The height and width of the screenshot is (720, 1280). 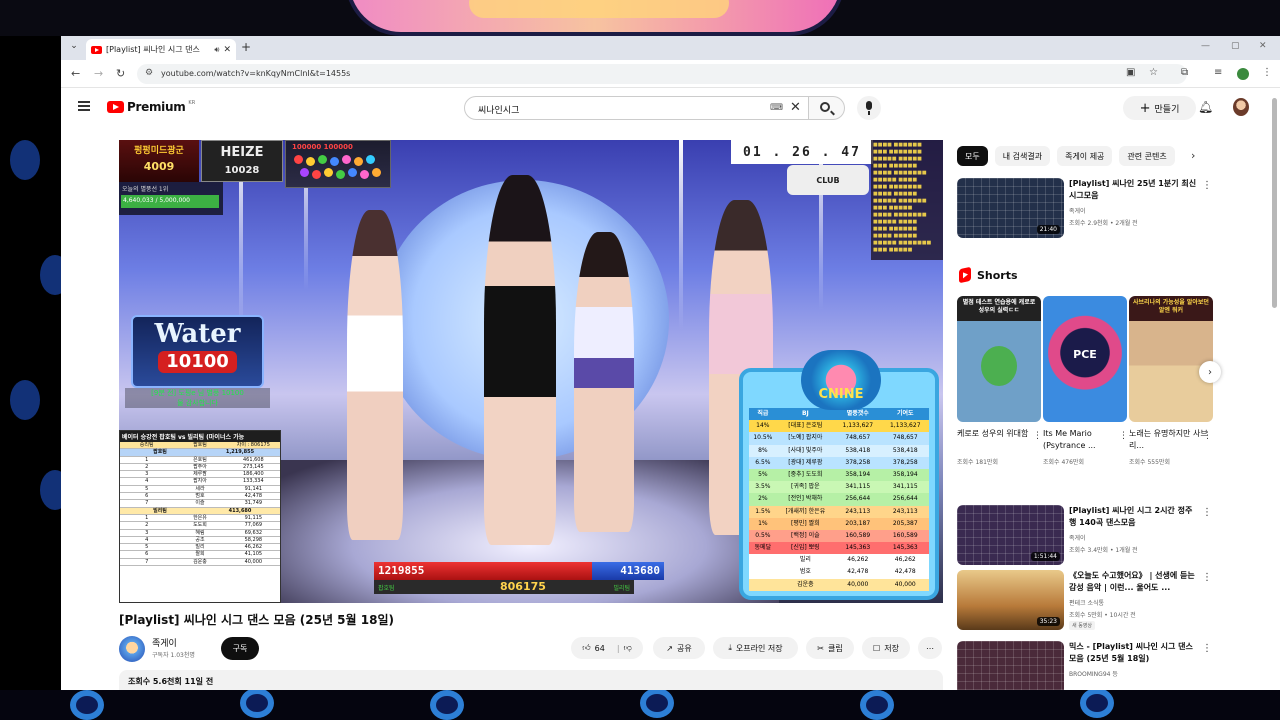 I want to click on short-thumbnail: 별점 테스트 연습용에 캐로로 성우의 실력ㄷㄷ, so click(x=999, y=359).